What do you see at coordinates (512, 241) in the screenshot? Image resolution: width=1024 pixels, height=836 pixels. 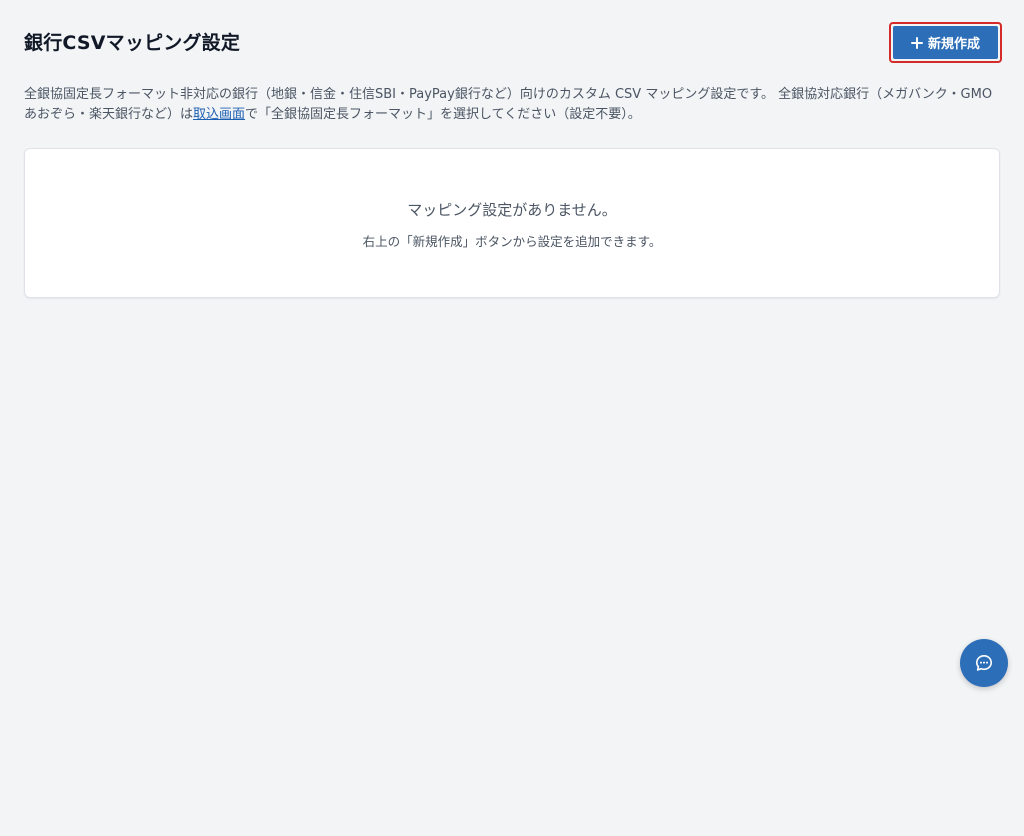 I see `empty-state-subtitle: 右上の「新規作成」ボタンから設定を追加できます。` at bounding box center [512, 241].